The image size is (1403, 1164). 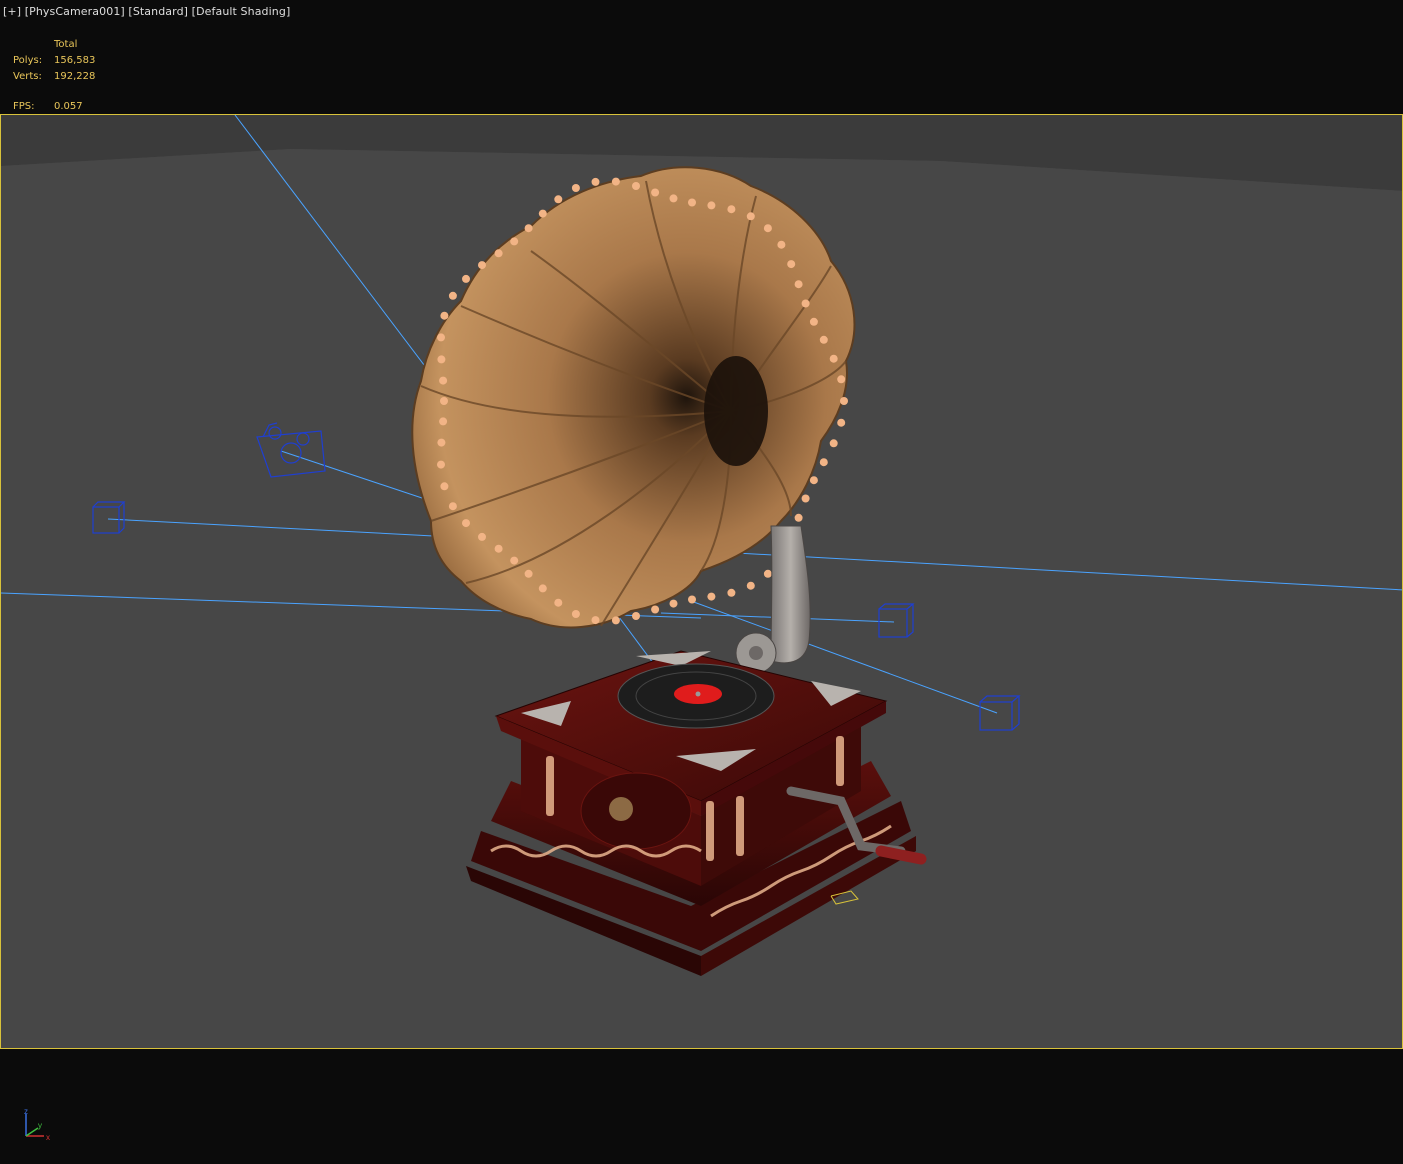 I want to click on verts-label: Verts:, so click(x=27, y=76).